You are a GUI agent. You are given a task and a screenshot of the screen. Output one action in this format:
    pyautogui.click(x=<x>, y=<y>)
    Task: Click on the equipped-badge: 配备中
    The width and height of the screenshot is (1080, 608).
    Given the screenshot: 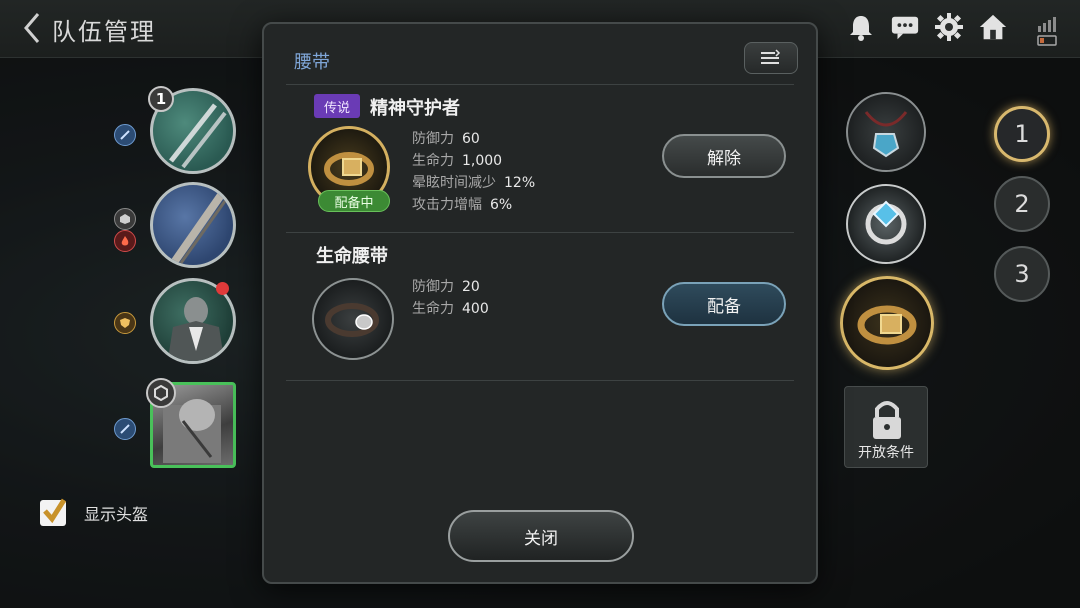 What is the action you would take?
    pyautogui.click(x=354, y=201)
    